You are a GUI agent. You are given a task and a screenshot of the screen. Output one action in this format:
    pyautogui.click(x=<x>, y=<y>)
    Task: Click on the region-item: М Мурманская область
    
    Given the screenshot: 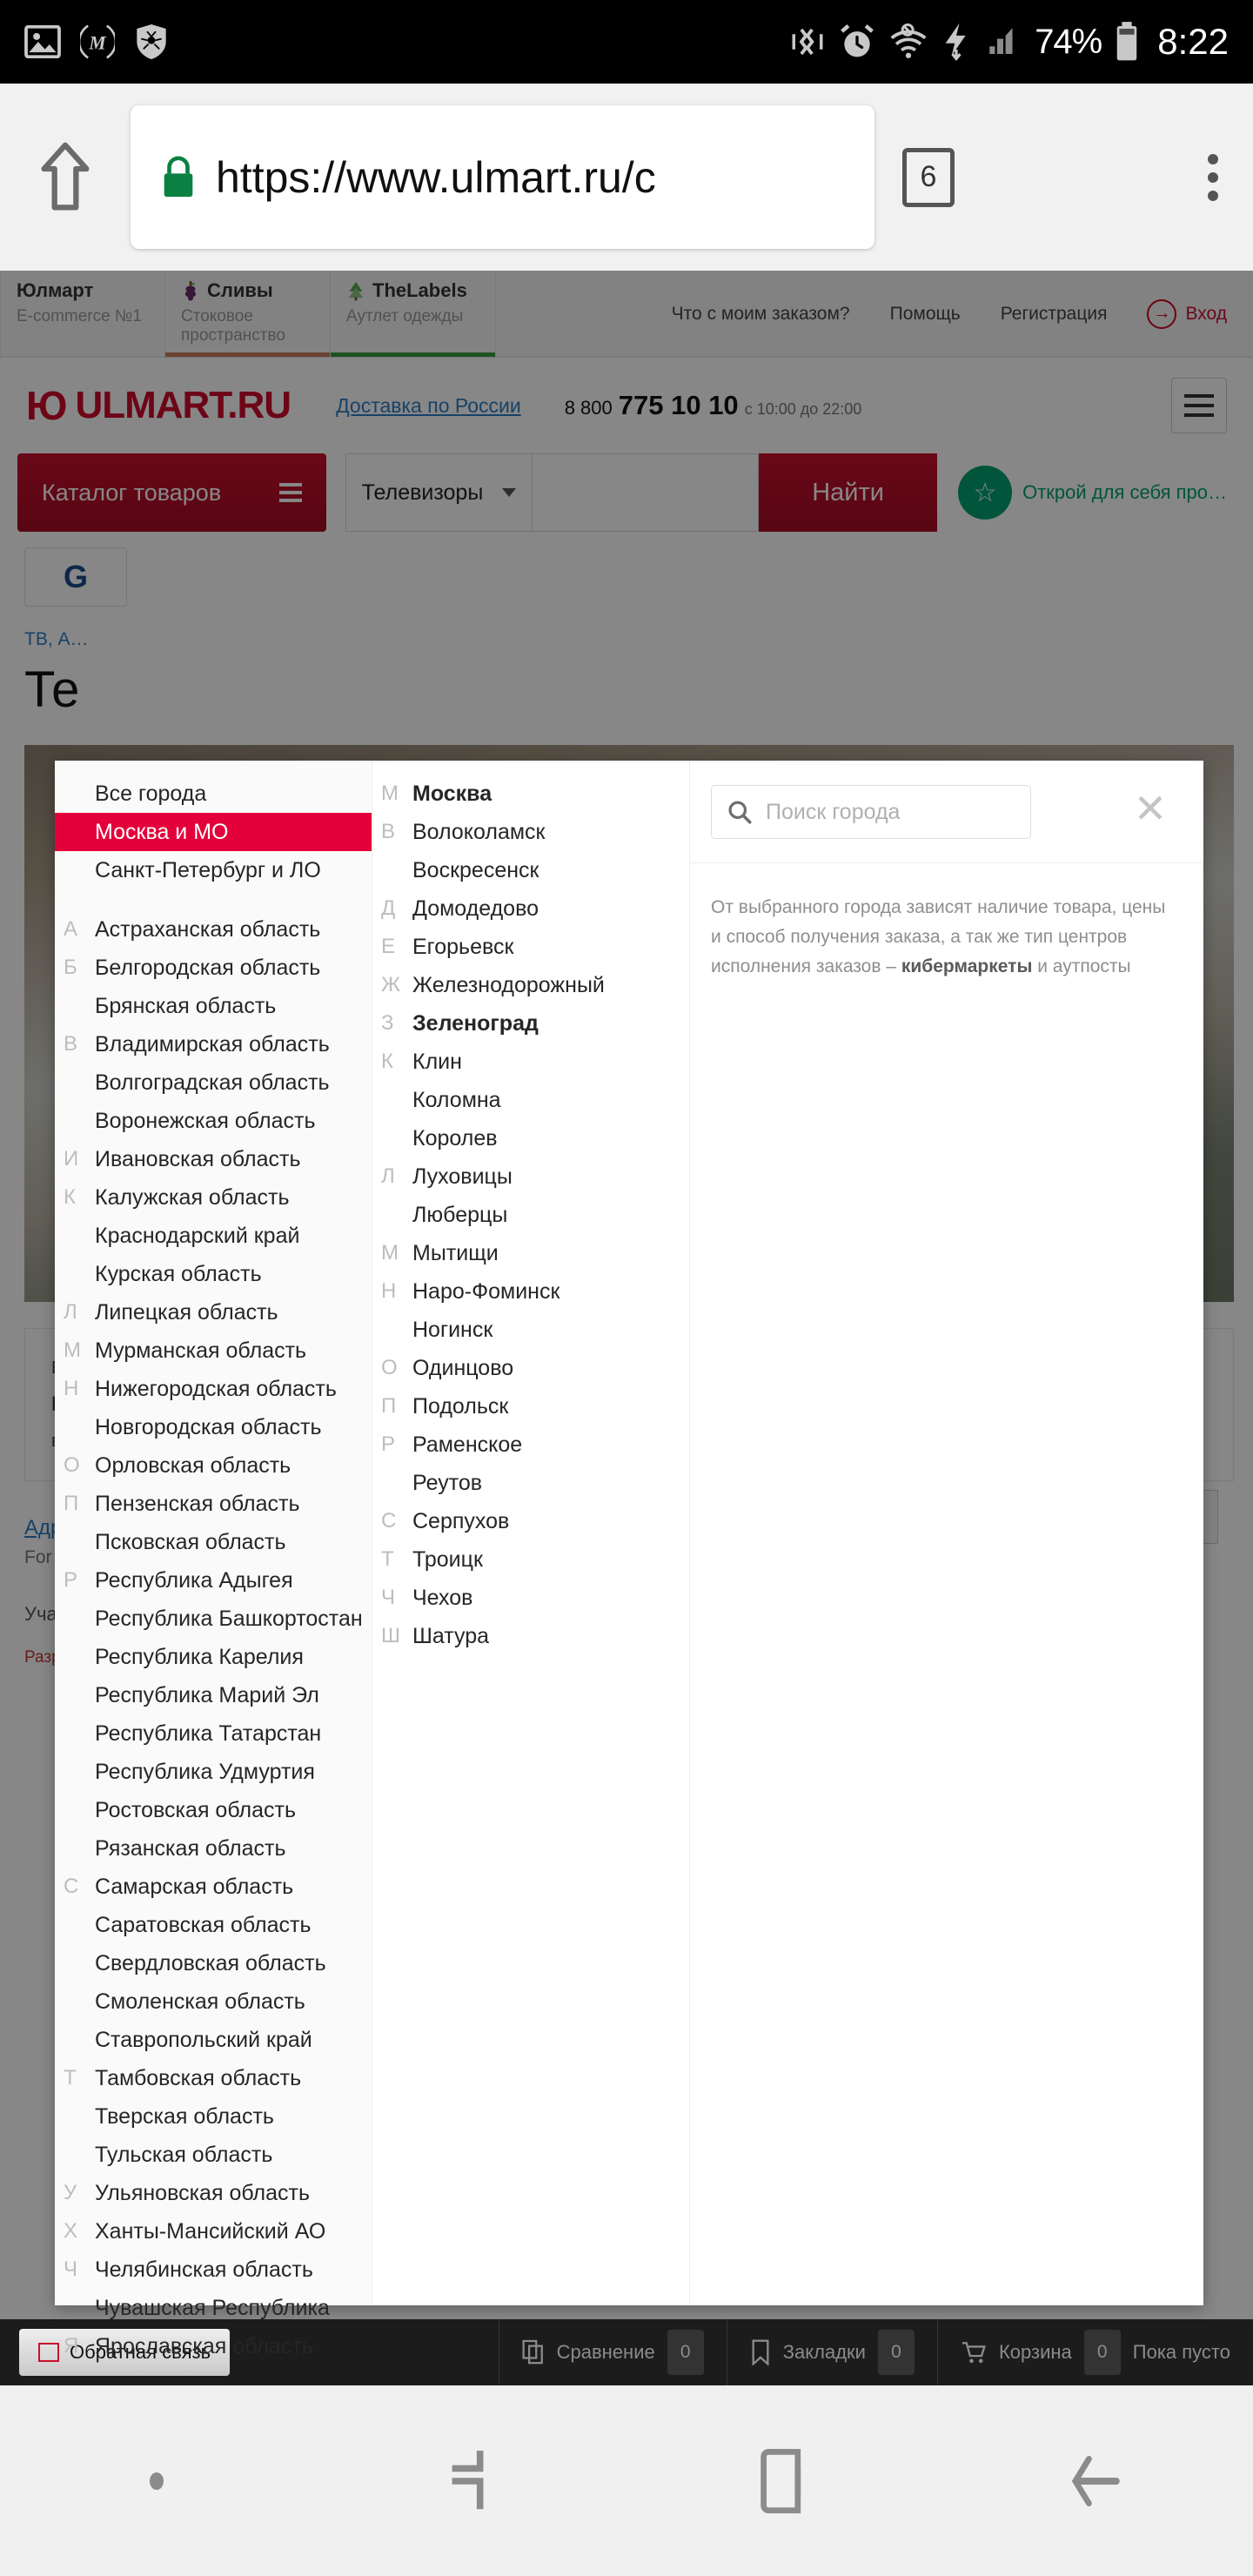 What is the action you would take?
    pyautogui.click(x=213, y=1351)
    